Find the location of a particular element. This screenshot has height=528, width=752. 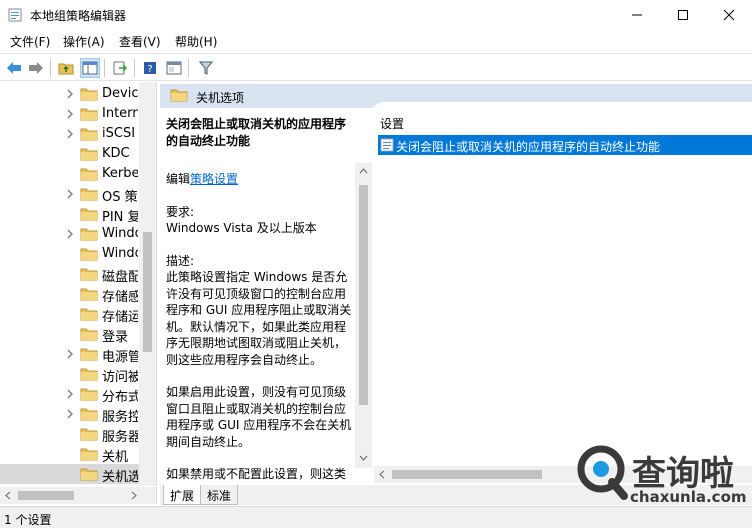

menu-view: 查看(V) is located at coordinates (140, 41).